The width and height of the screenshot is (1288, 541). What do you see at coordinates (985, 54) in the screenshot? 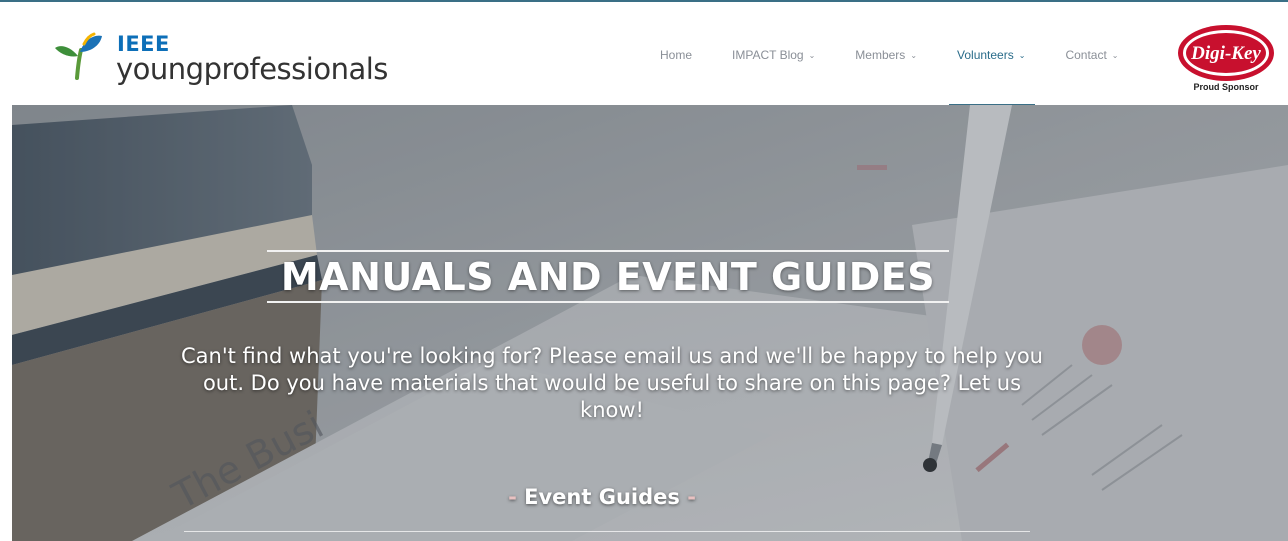
I see `nav-item-label: Volunteers` at bounding box center [985, 54].